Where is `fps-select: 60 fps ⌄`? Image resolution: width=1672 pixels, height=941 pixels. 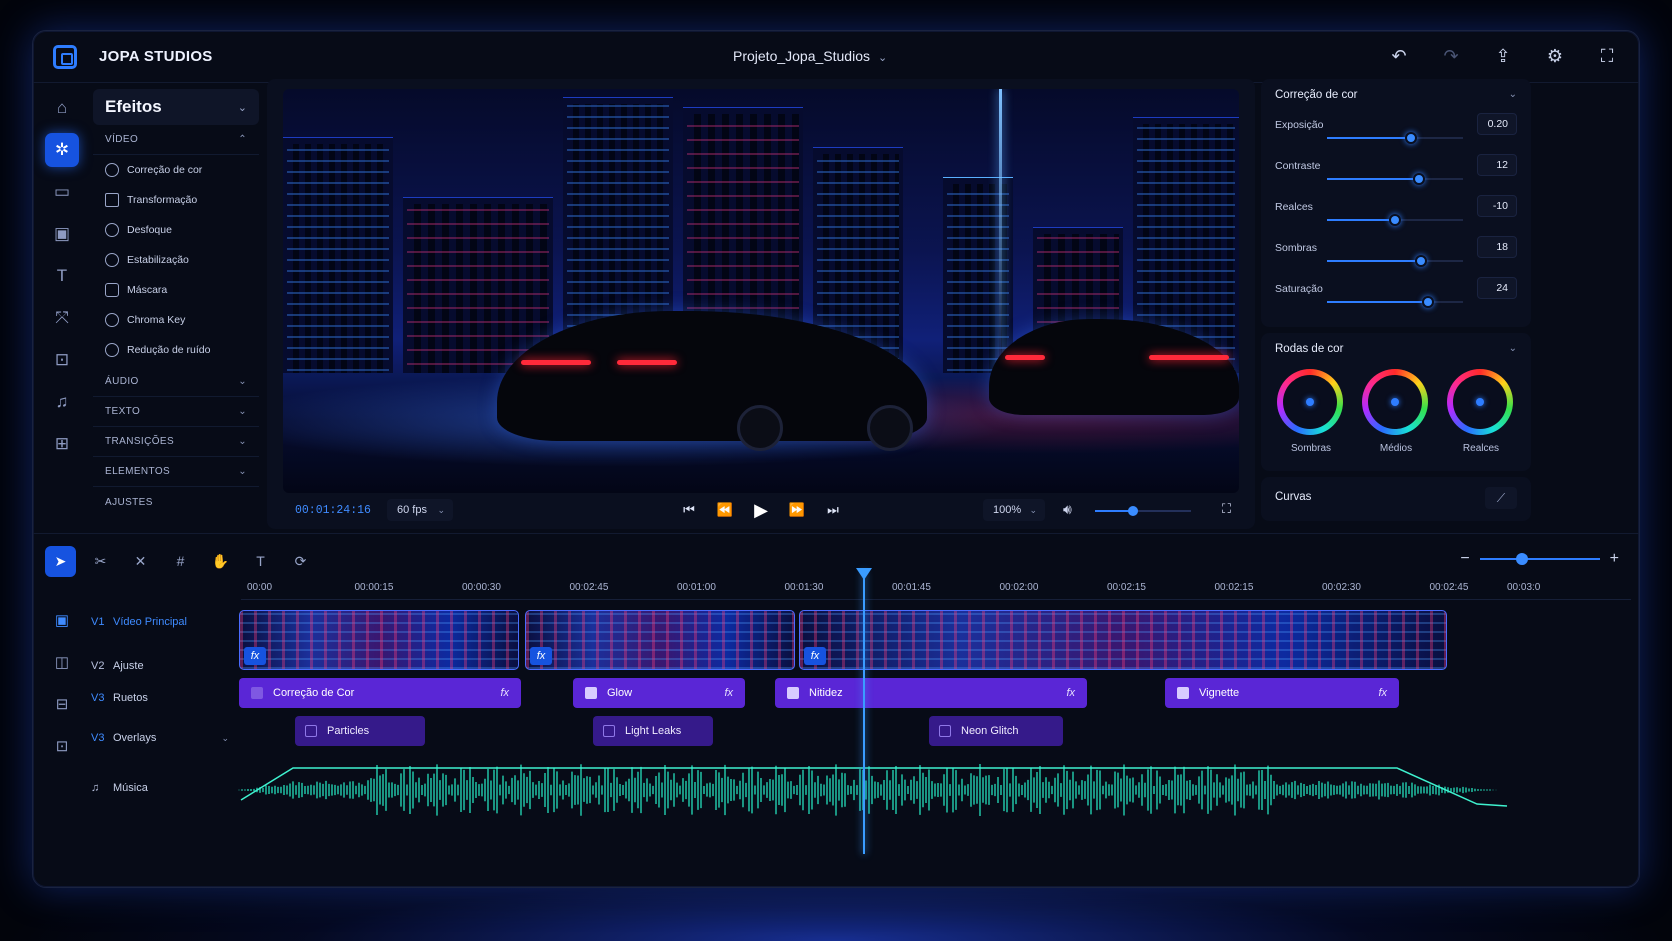
fps-select: 60 fps ⌄ is located at coordinates (420, 510).